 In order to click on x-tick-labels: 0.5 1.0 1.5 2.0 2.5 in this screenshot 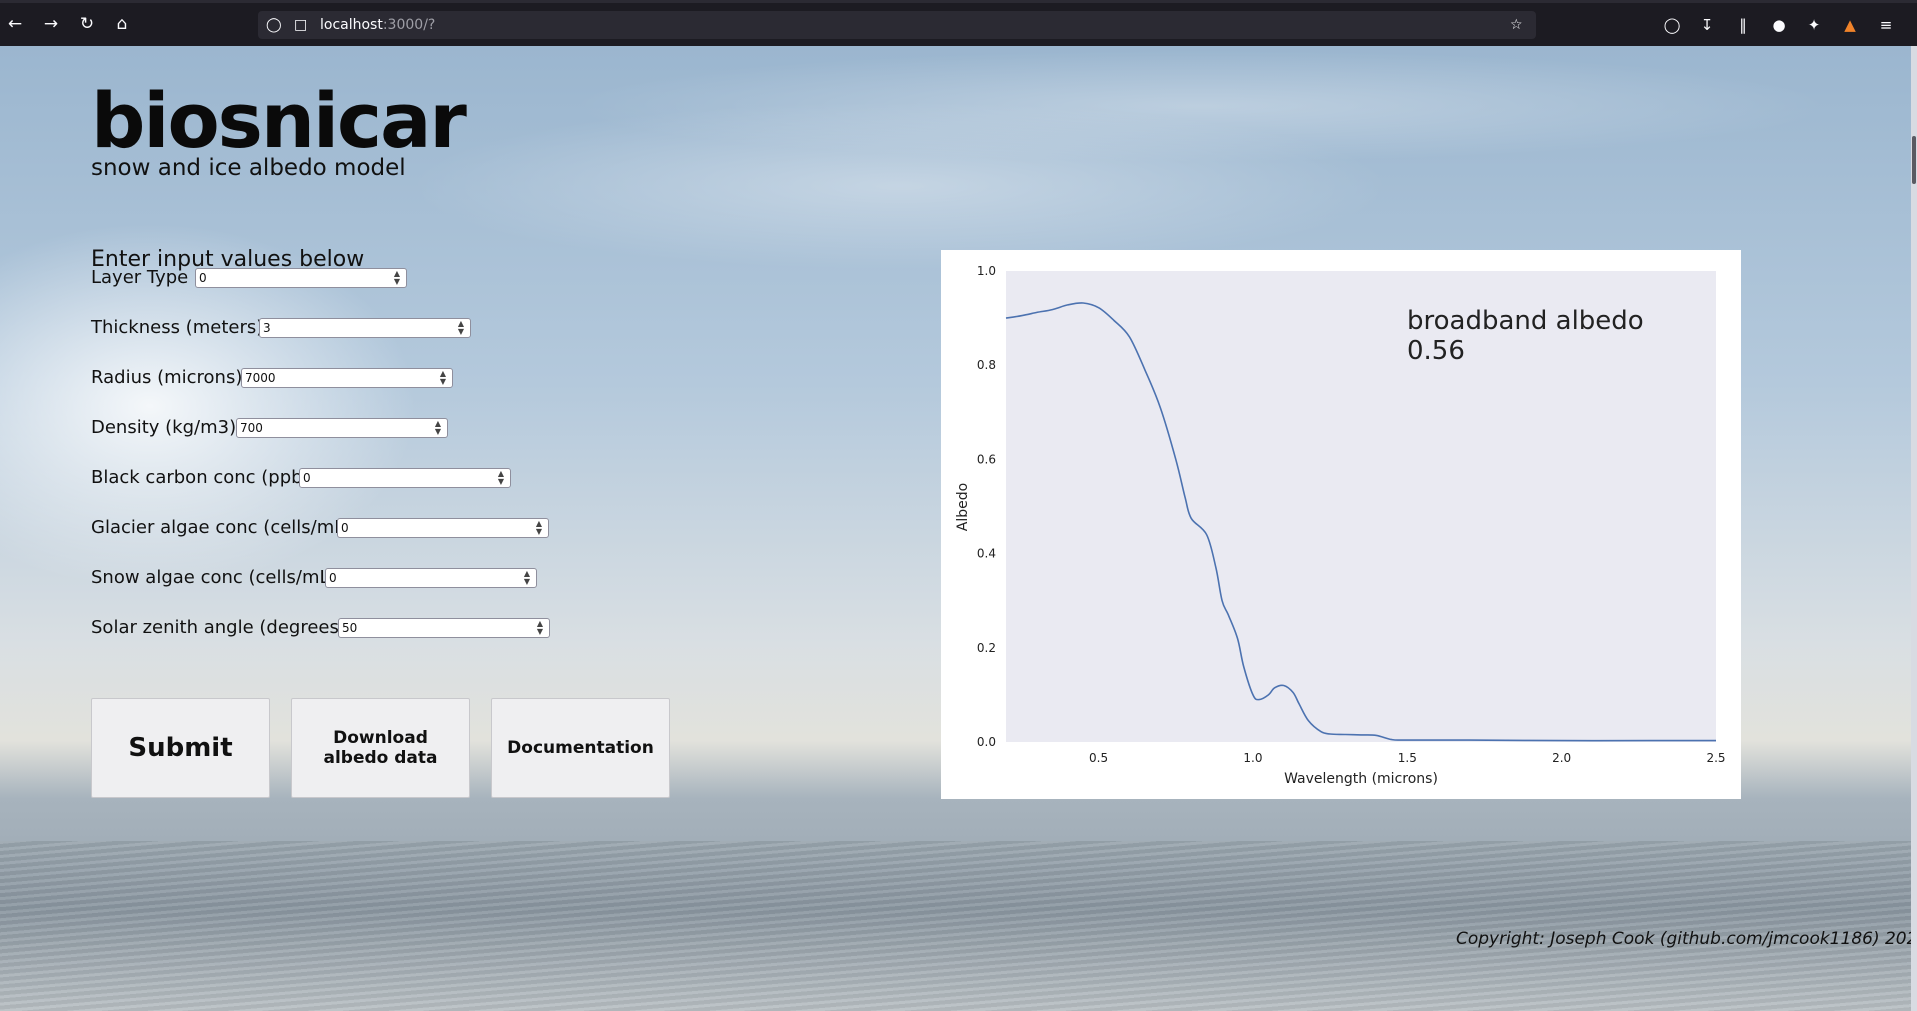, I will do `click(1407, 758)`.